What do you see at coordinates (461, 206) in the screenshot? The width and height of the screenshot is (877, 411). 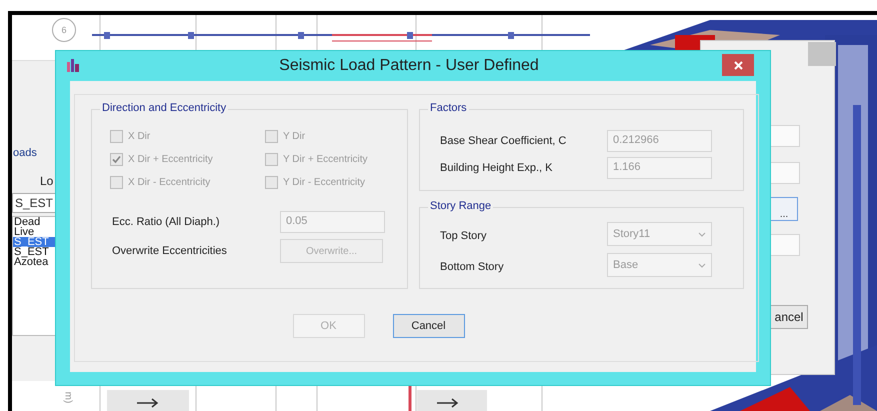 I see `group-title: Story Range` at bounding box center [461, 206].